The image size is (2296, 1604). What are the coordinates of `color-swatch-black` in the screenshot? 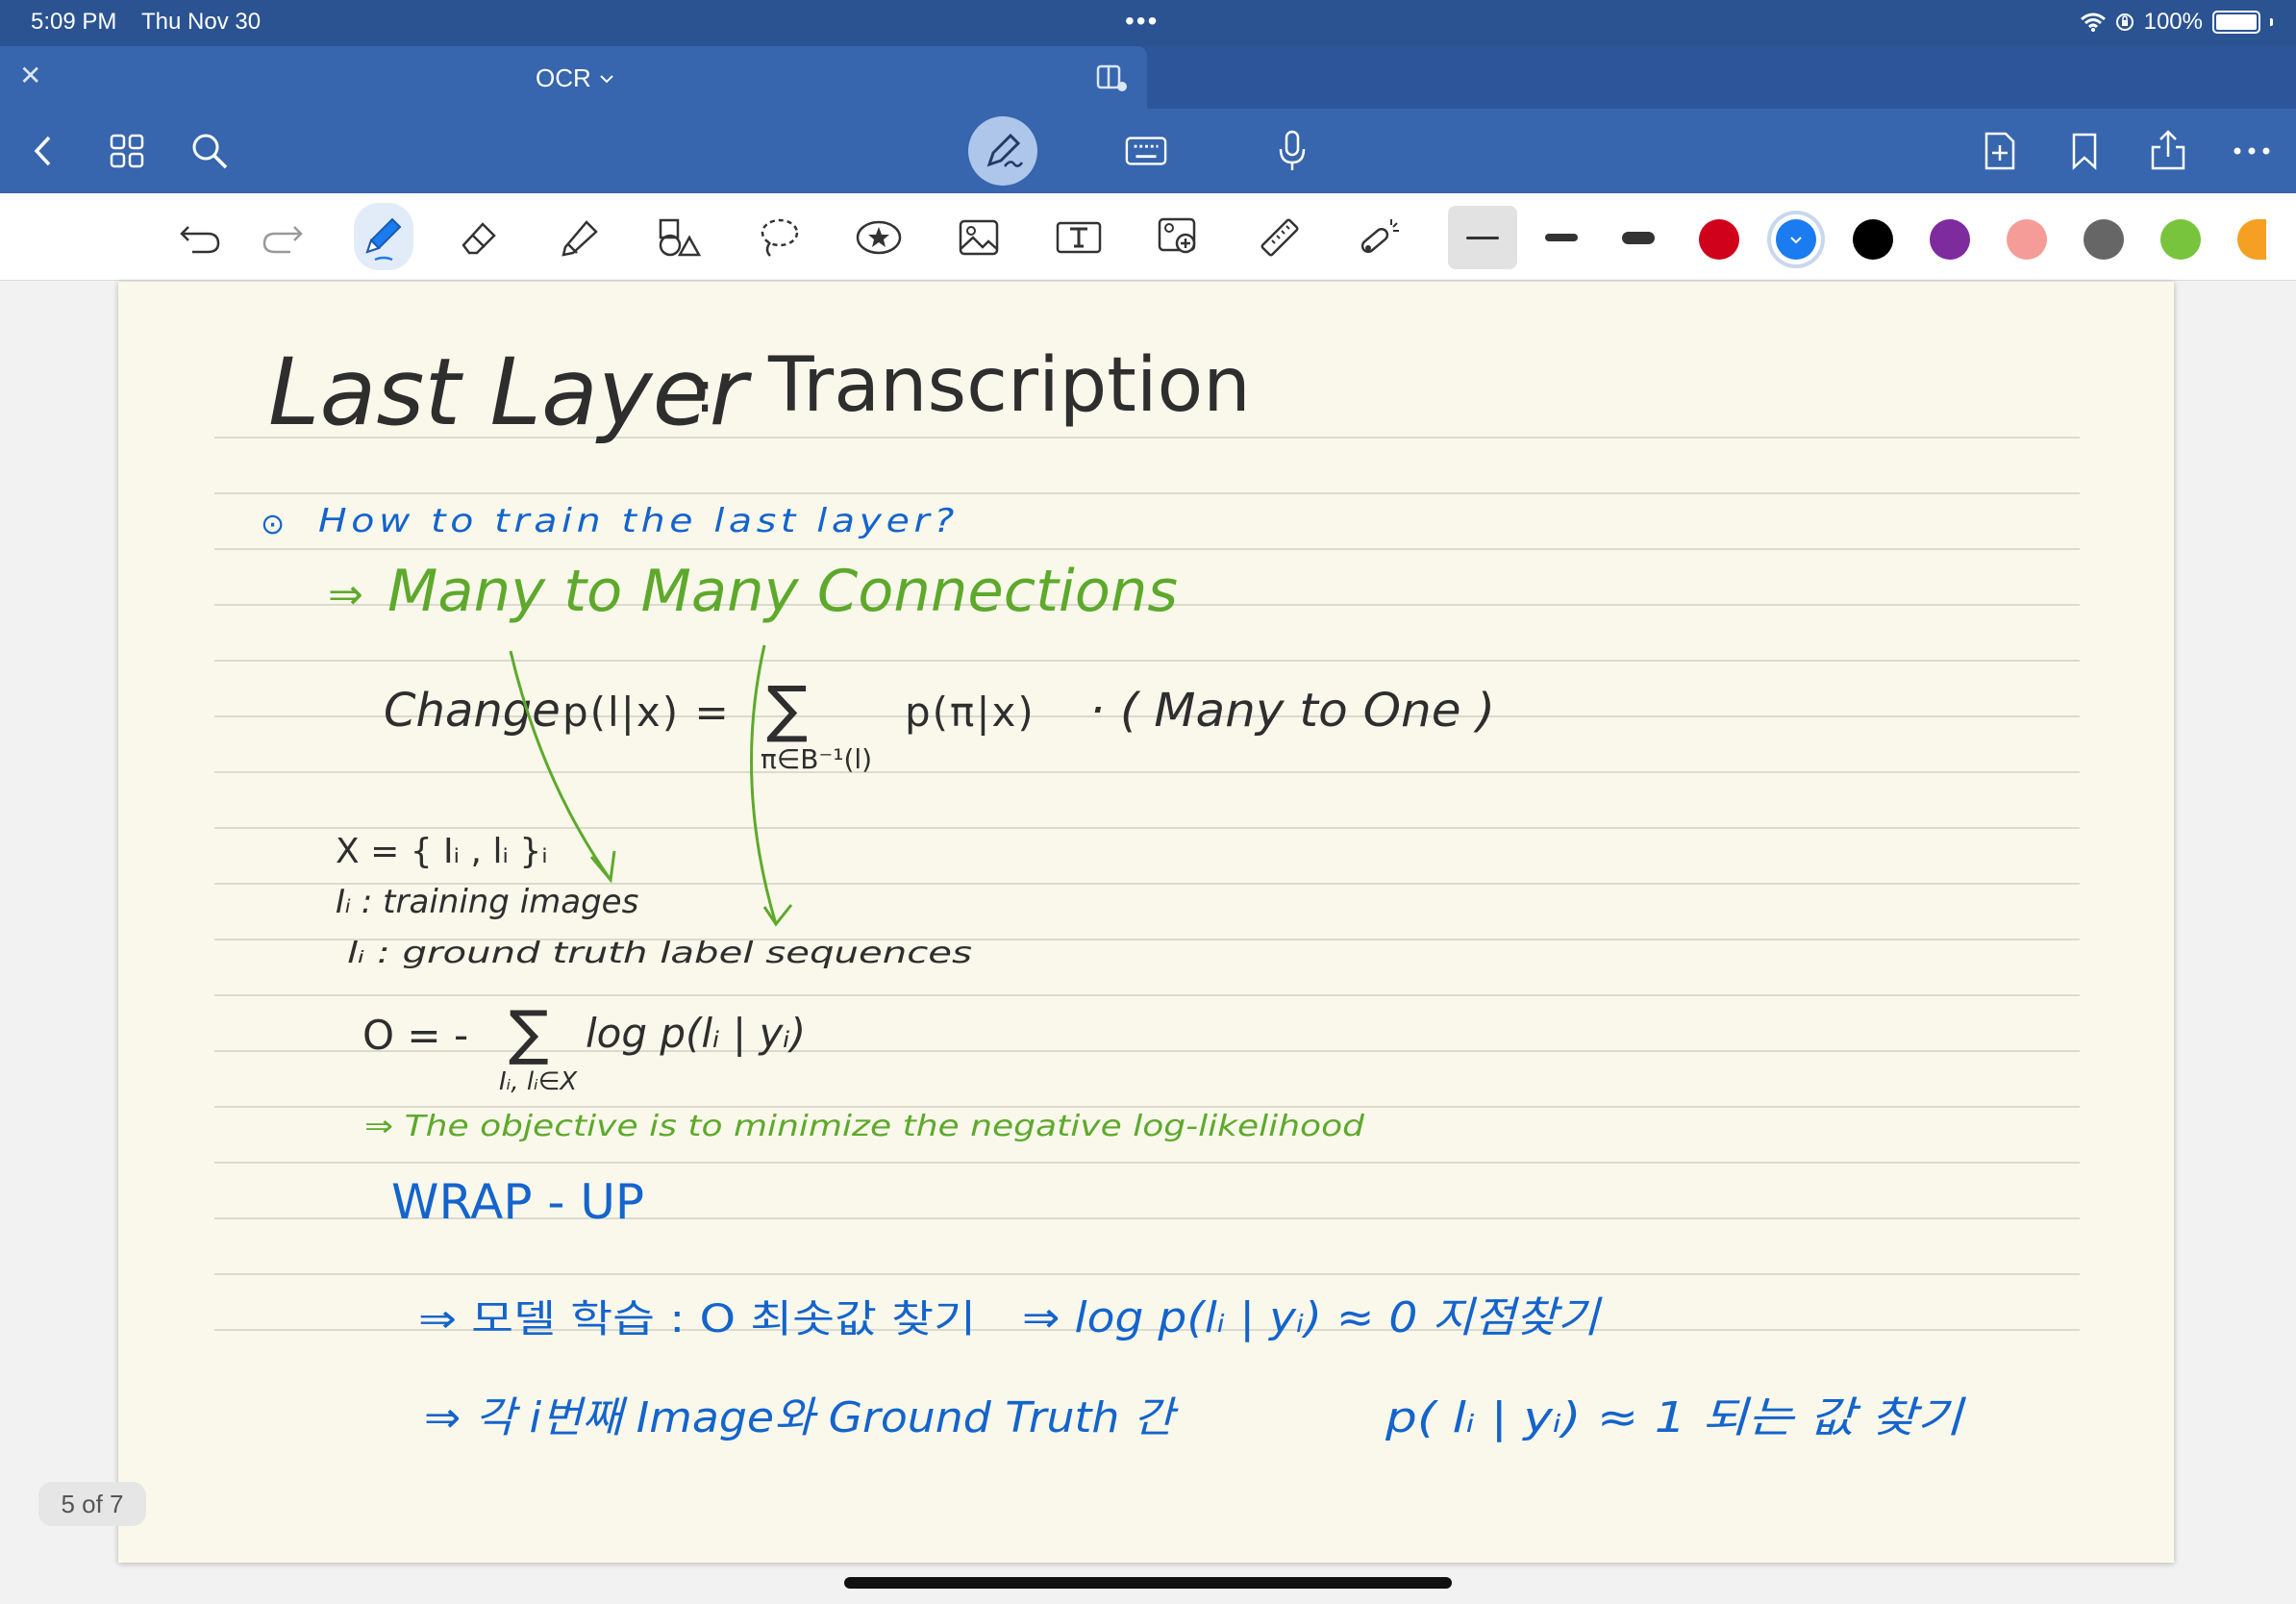 It's located at (1873, 239).